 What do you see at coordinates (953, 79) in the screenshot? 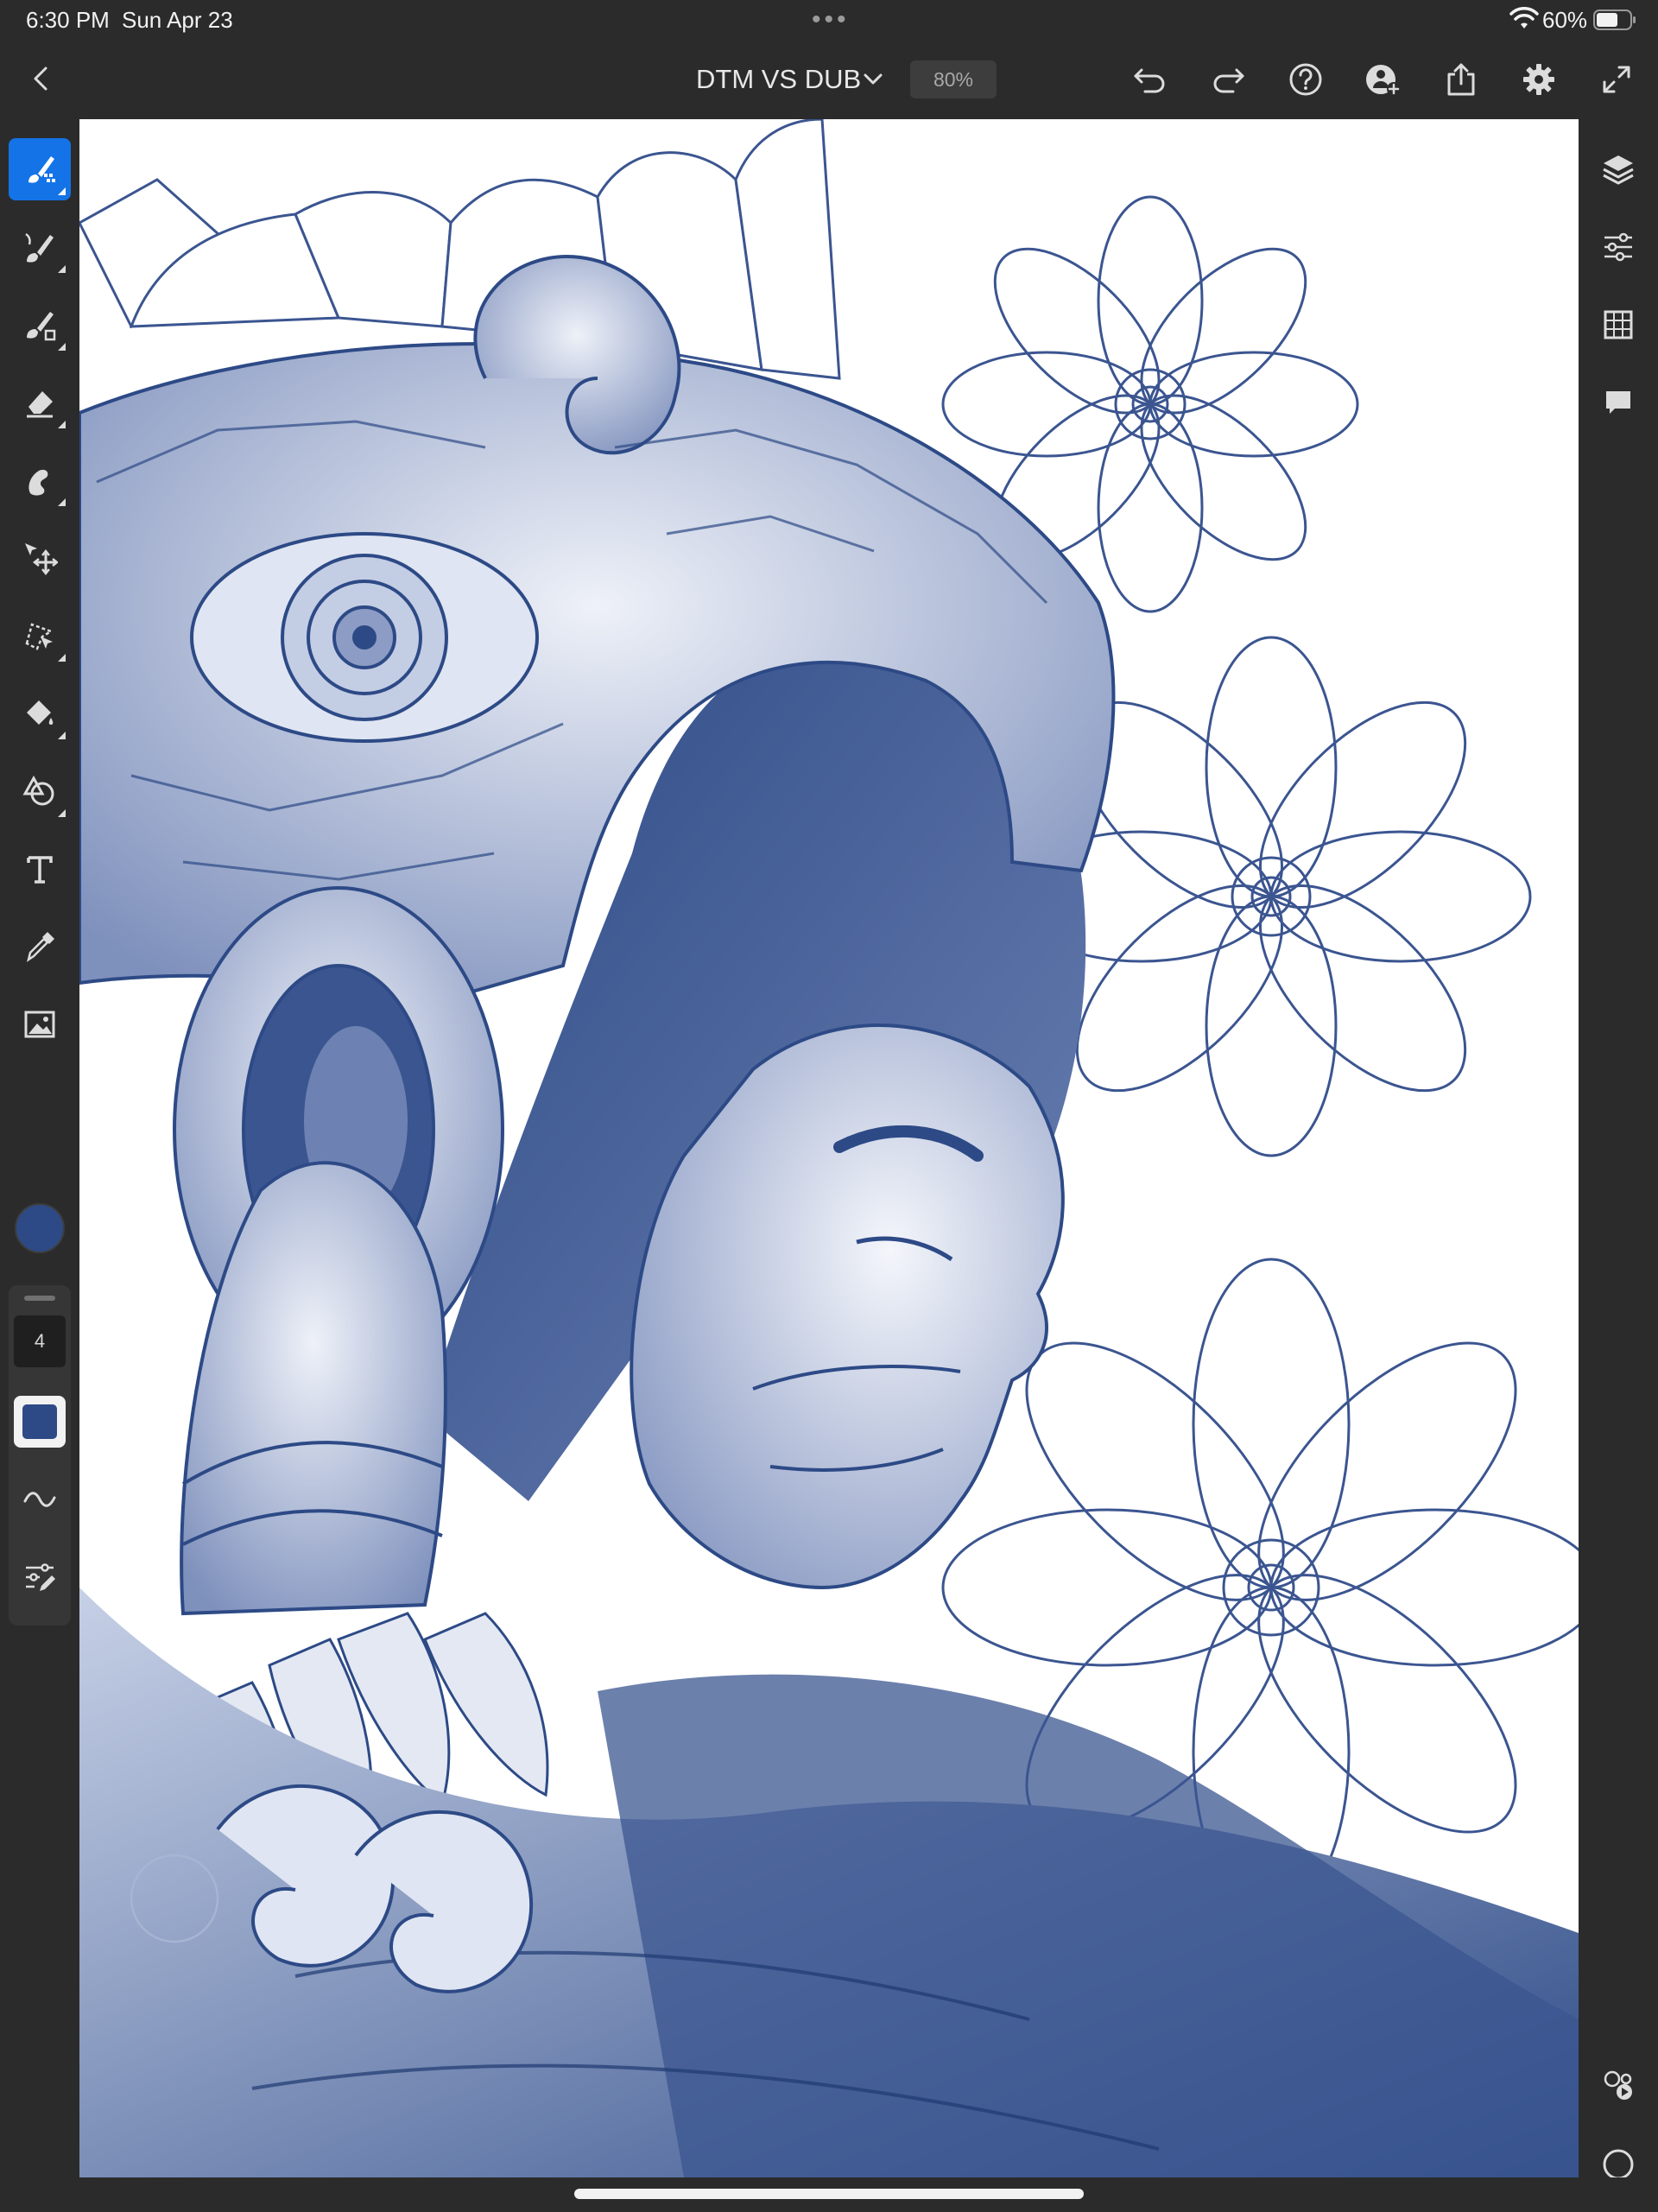
I see `zoom-level: 80%` at bounding box center [953, 79].